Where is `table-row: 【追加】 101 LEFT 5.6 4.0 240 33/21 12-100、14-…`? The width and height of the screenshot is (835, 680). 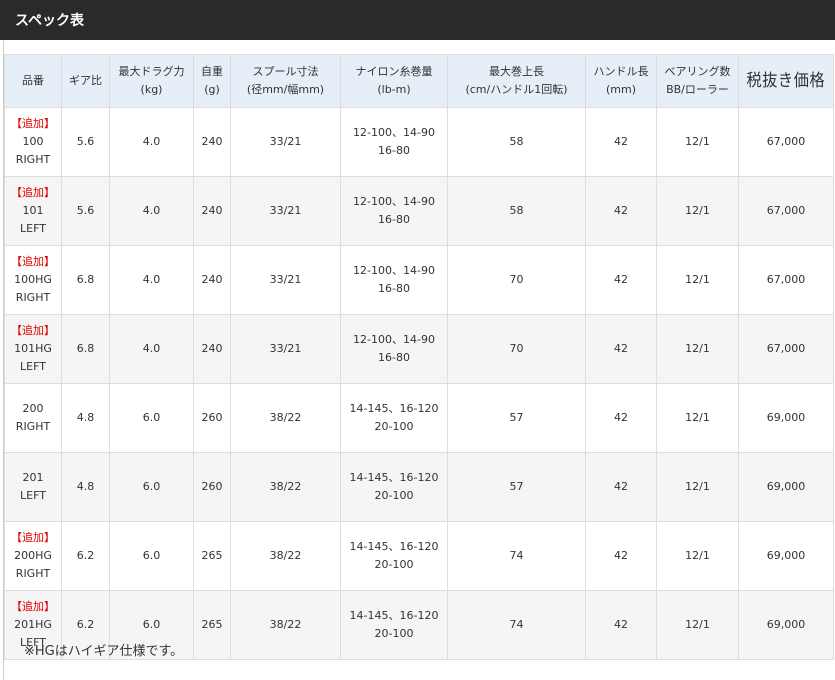 table-row: 【追加】 101 LEFT 5.6 4.0 240 33/21 12-100、14-… is located at coordinates (419, 211).